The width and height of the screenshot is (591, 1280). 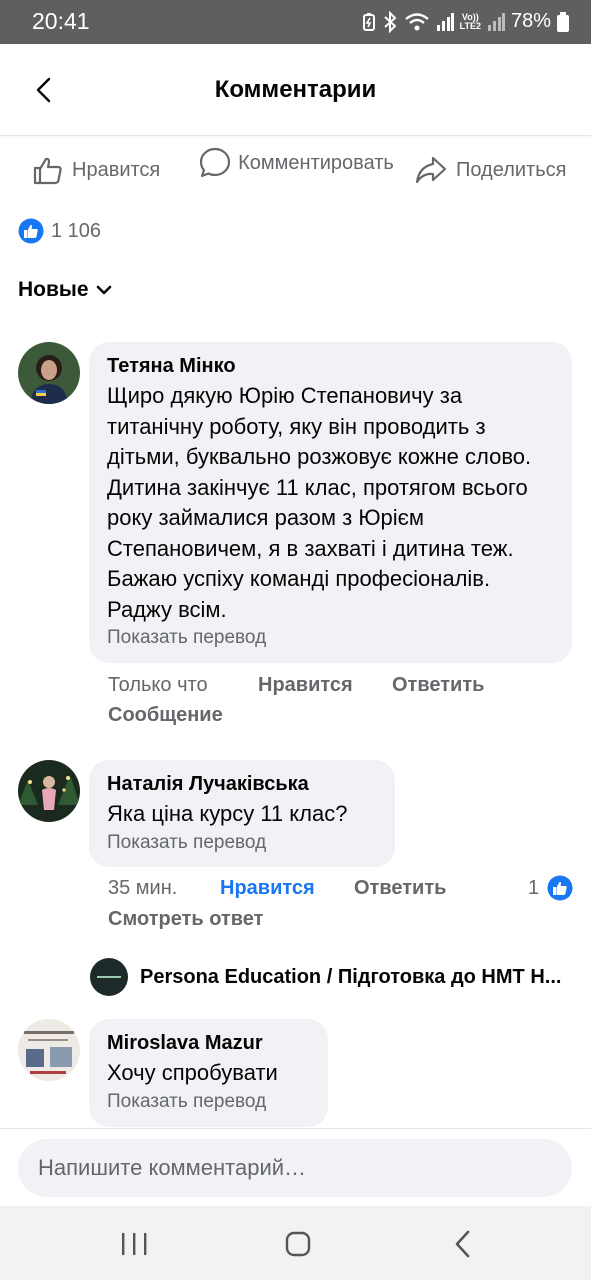 I want to click on comment-composer, so click(x=295, y=1167).